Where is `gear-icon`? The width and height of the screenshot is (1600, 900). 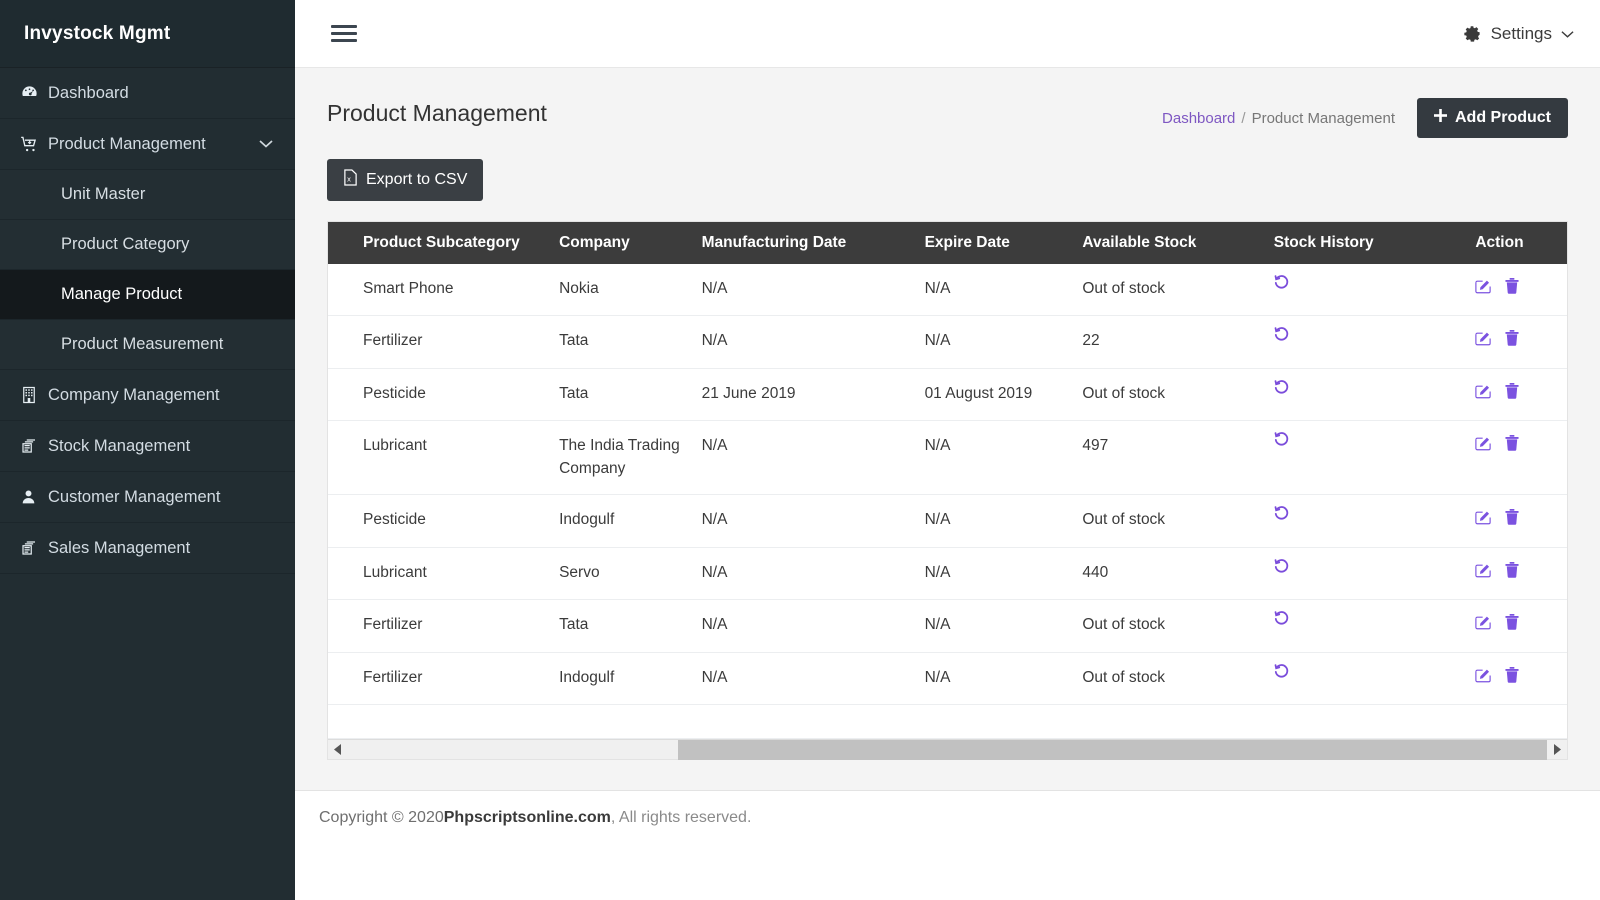
gear-icon is located at coordinates (1472, 33).